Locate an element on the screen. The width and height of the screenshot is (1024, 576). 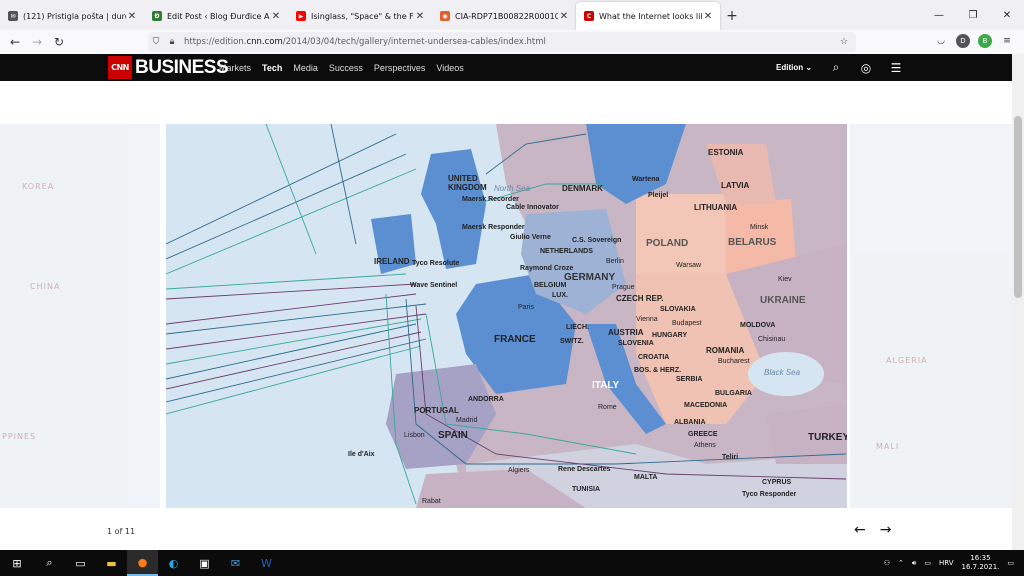
bookmark-star-icon: ☆ is located at coordinates (844, 42).